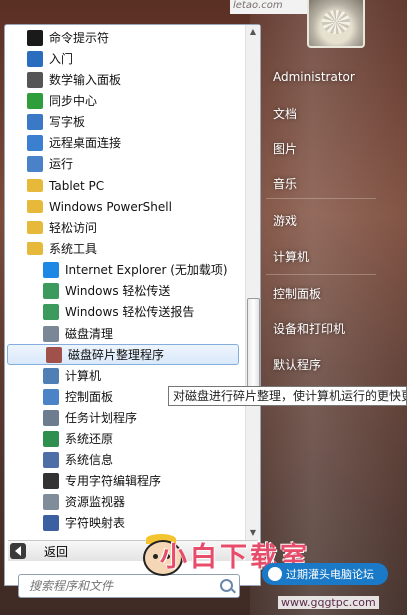 The width and height of the screenshot is (407, 615). I want to click on program-label: 写字板, so click(67, 122).